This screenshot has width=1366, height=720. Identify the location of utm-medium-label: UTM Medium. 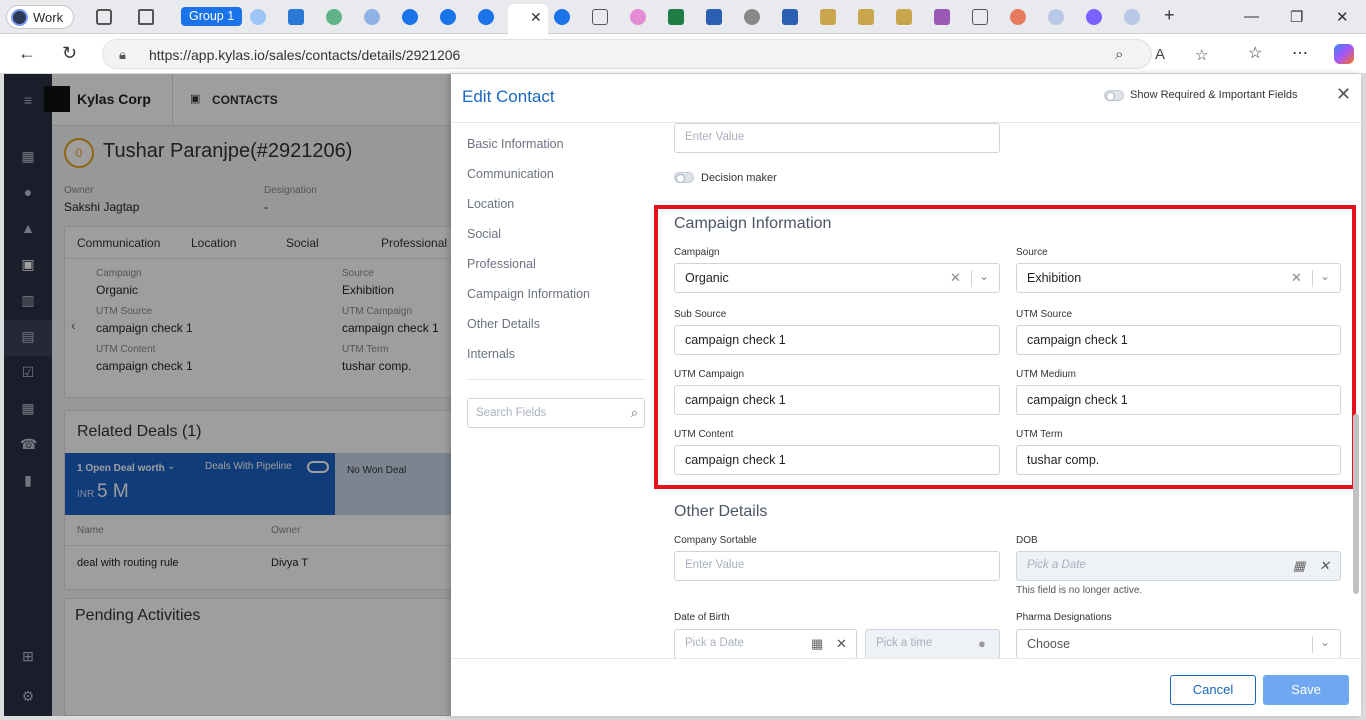
(1046, 374).